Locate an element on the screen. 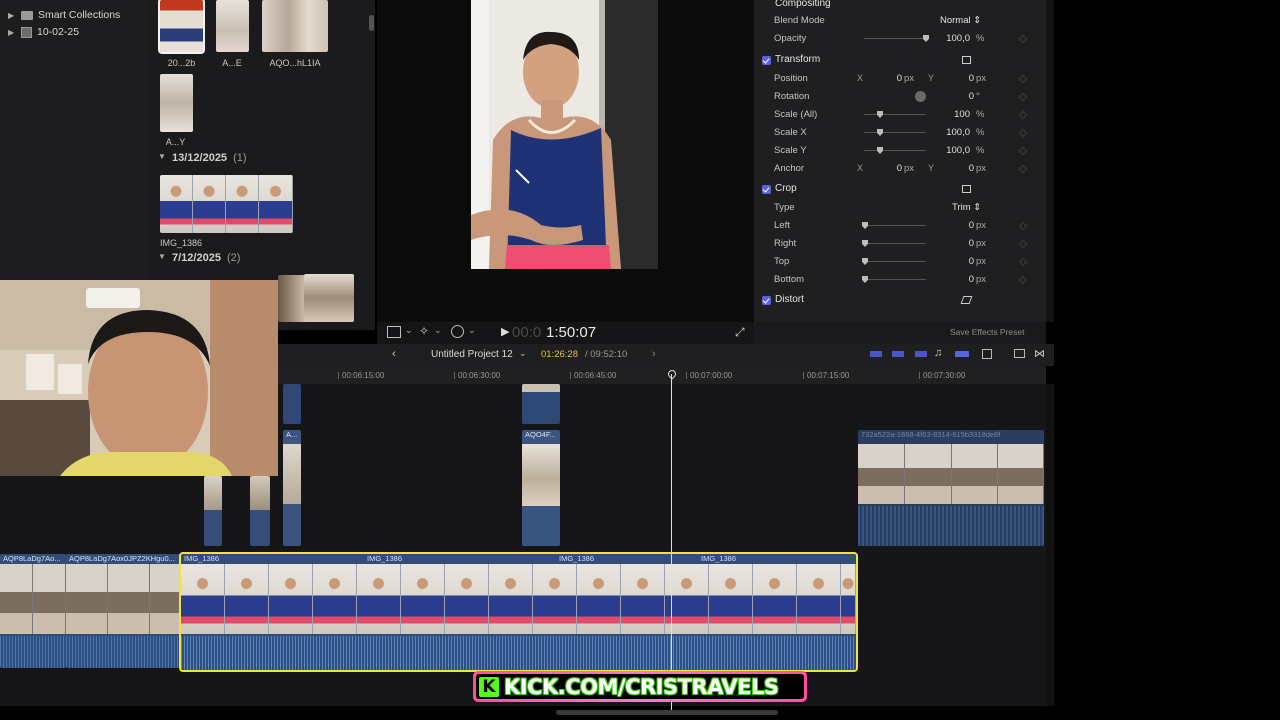  playhead is located at coordinates (671, 542).